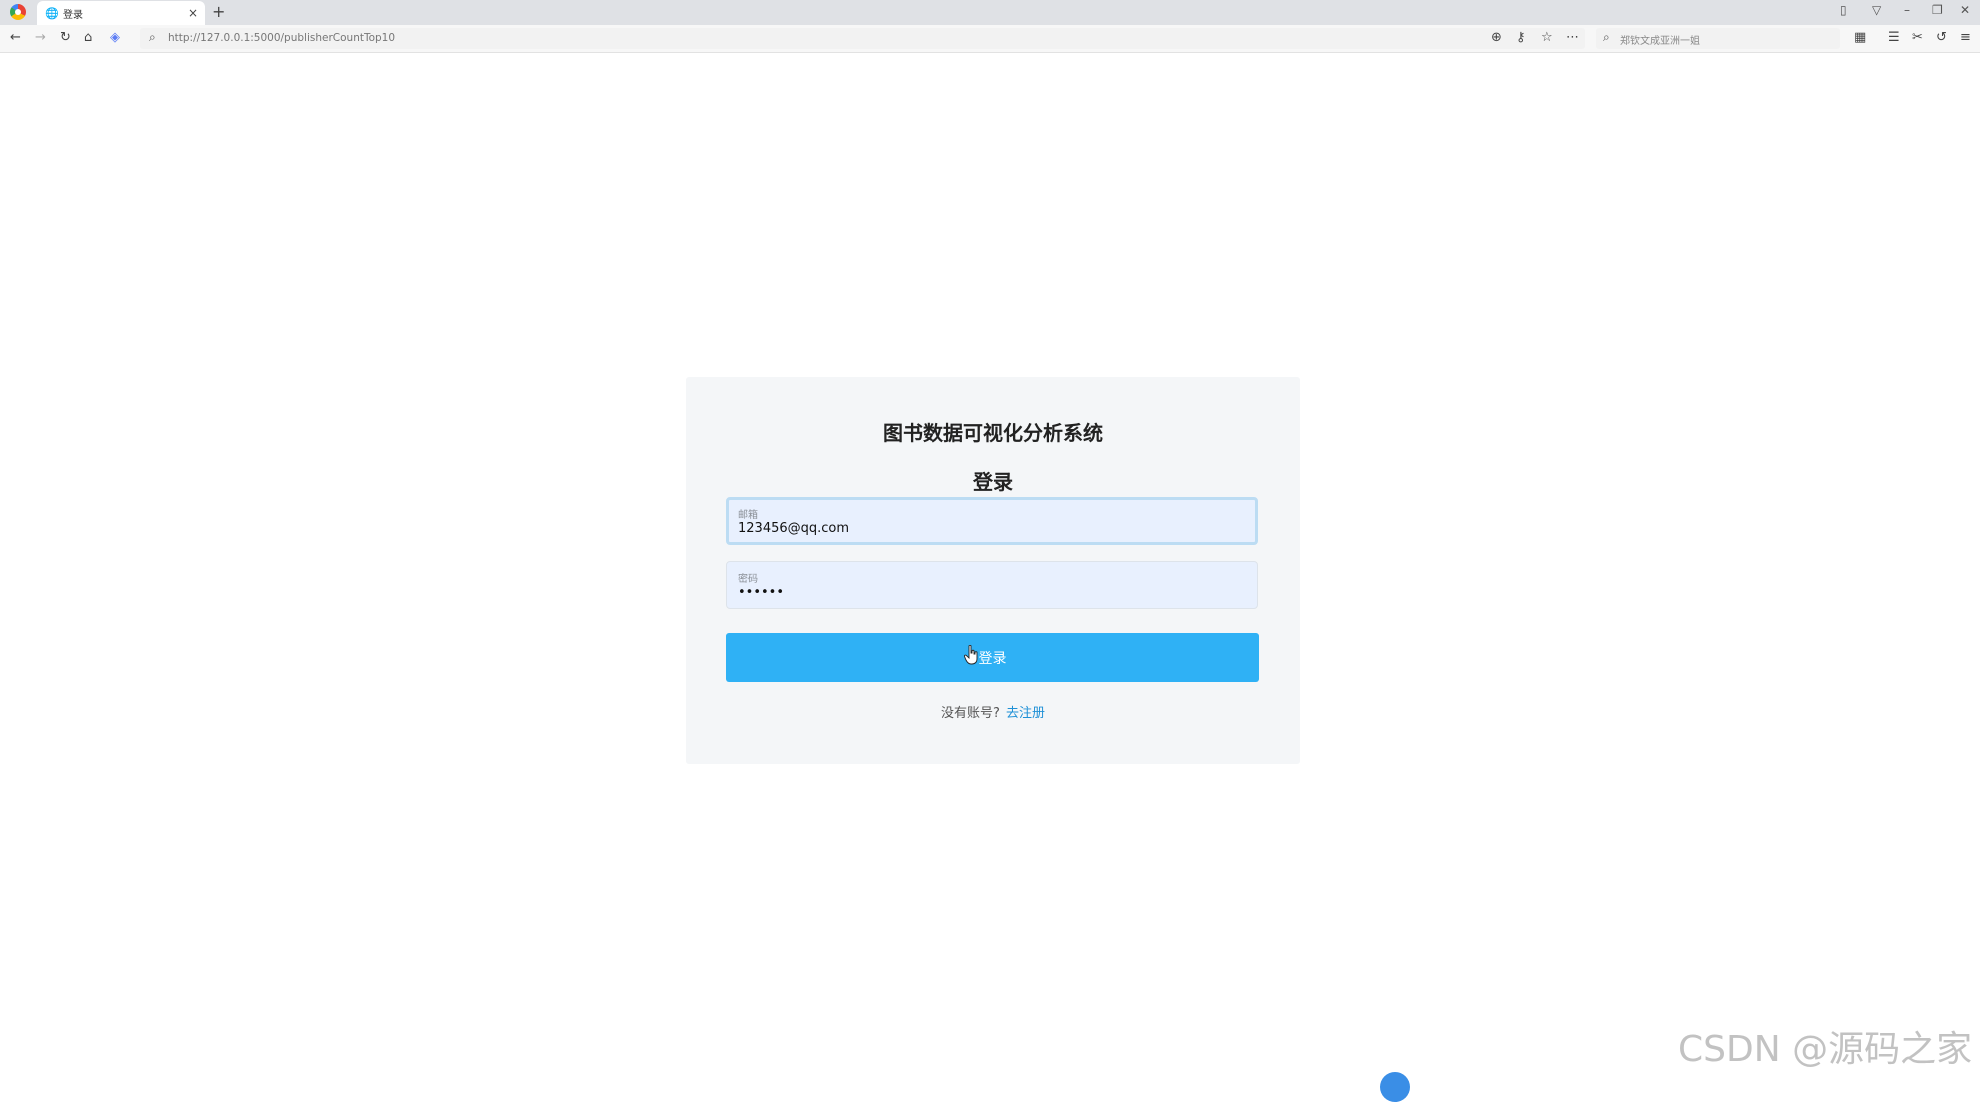 The height and width of the screenshot is (1102, 1980). Describe the element at coordinates (65, 38) in the screenshot. I see `refresh-icon: ↻` at that location.